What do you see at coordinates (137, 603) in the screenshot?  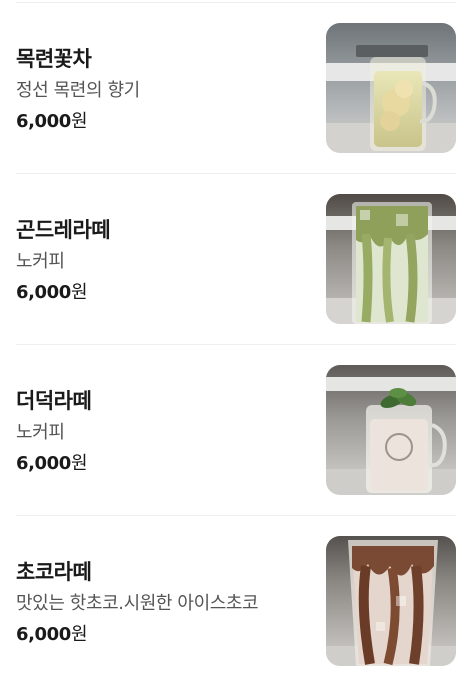 I see `menu-item-description: 맛있는 핫초코.시원한 아이스초코` at bounding box center [137, 603].